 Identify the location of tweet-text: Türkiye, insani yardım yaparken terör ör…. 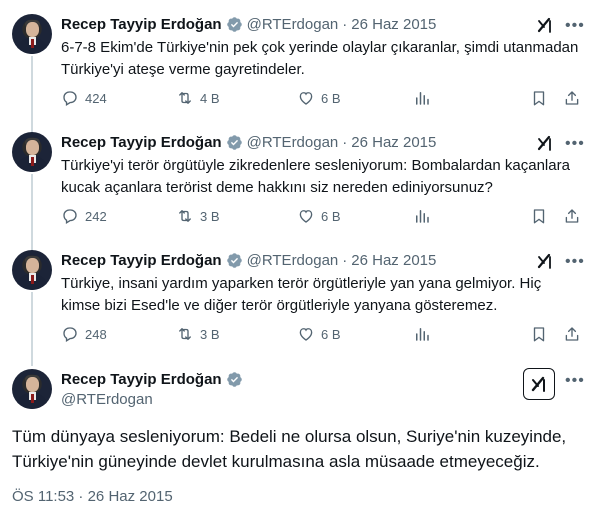
(301, 294).